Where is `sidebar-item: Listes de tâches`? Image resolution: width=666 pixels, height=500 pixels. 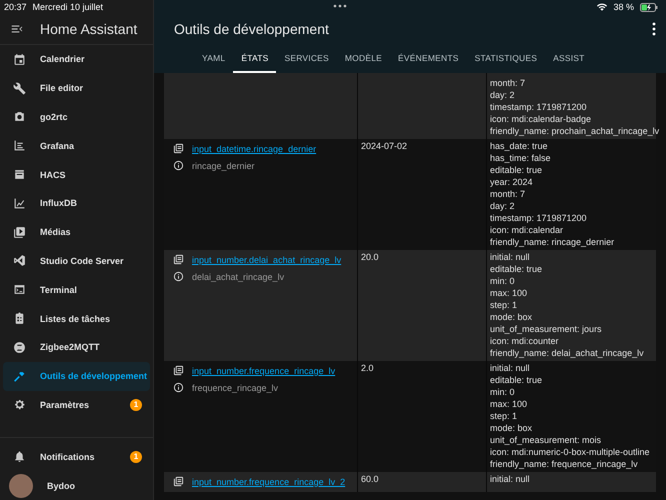
sidebar-item: Listes de tâches is located at coordinates (76, 318).